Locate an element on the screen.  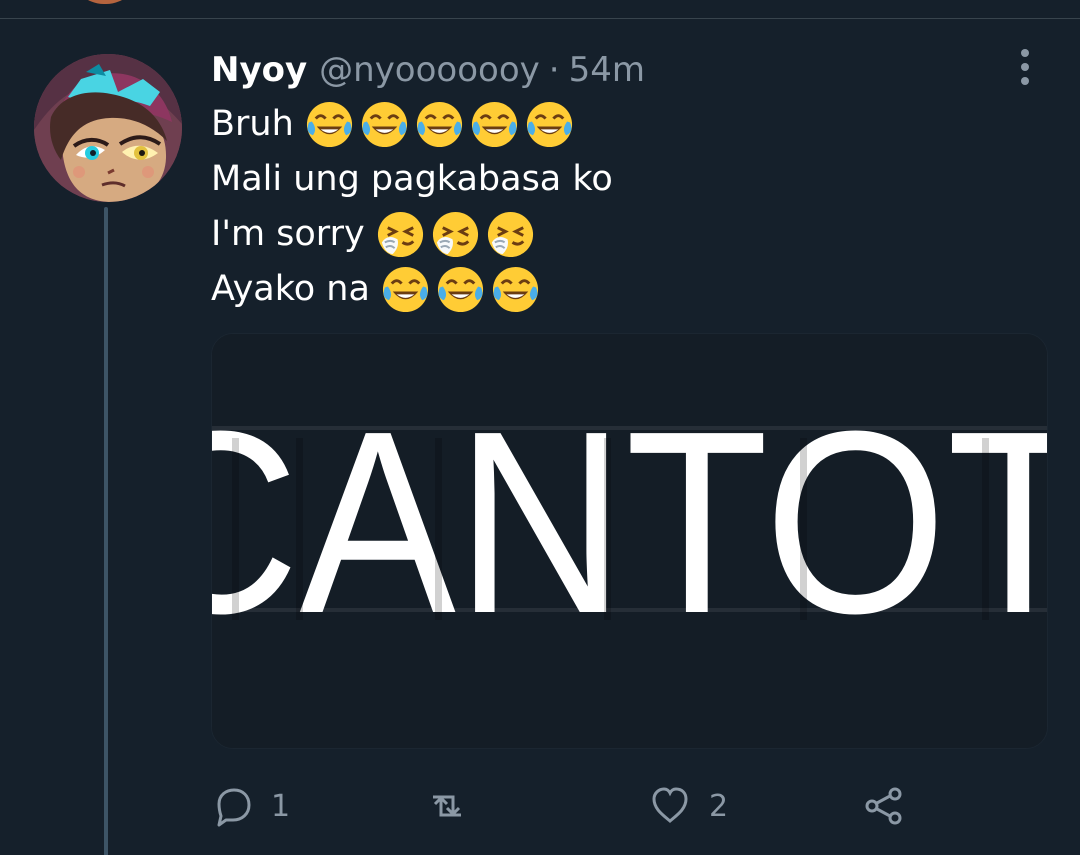
anime-avatar-icon is located at coordinates (108, 128).